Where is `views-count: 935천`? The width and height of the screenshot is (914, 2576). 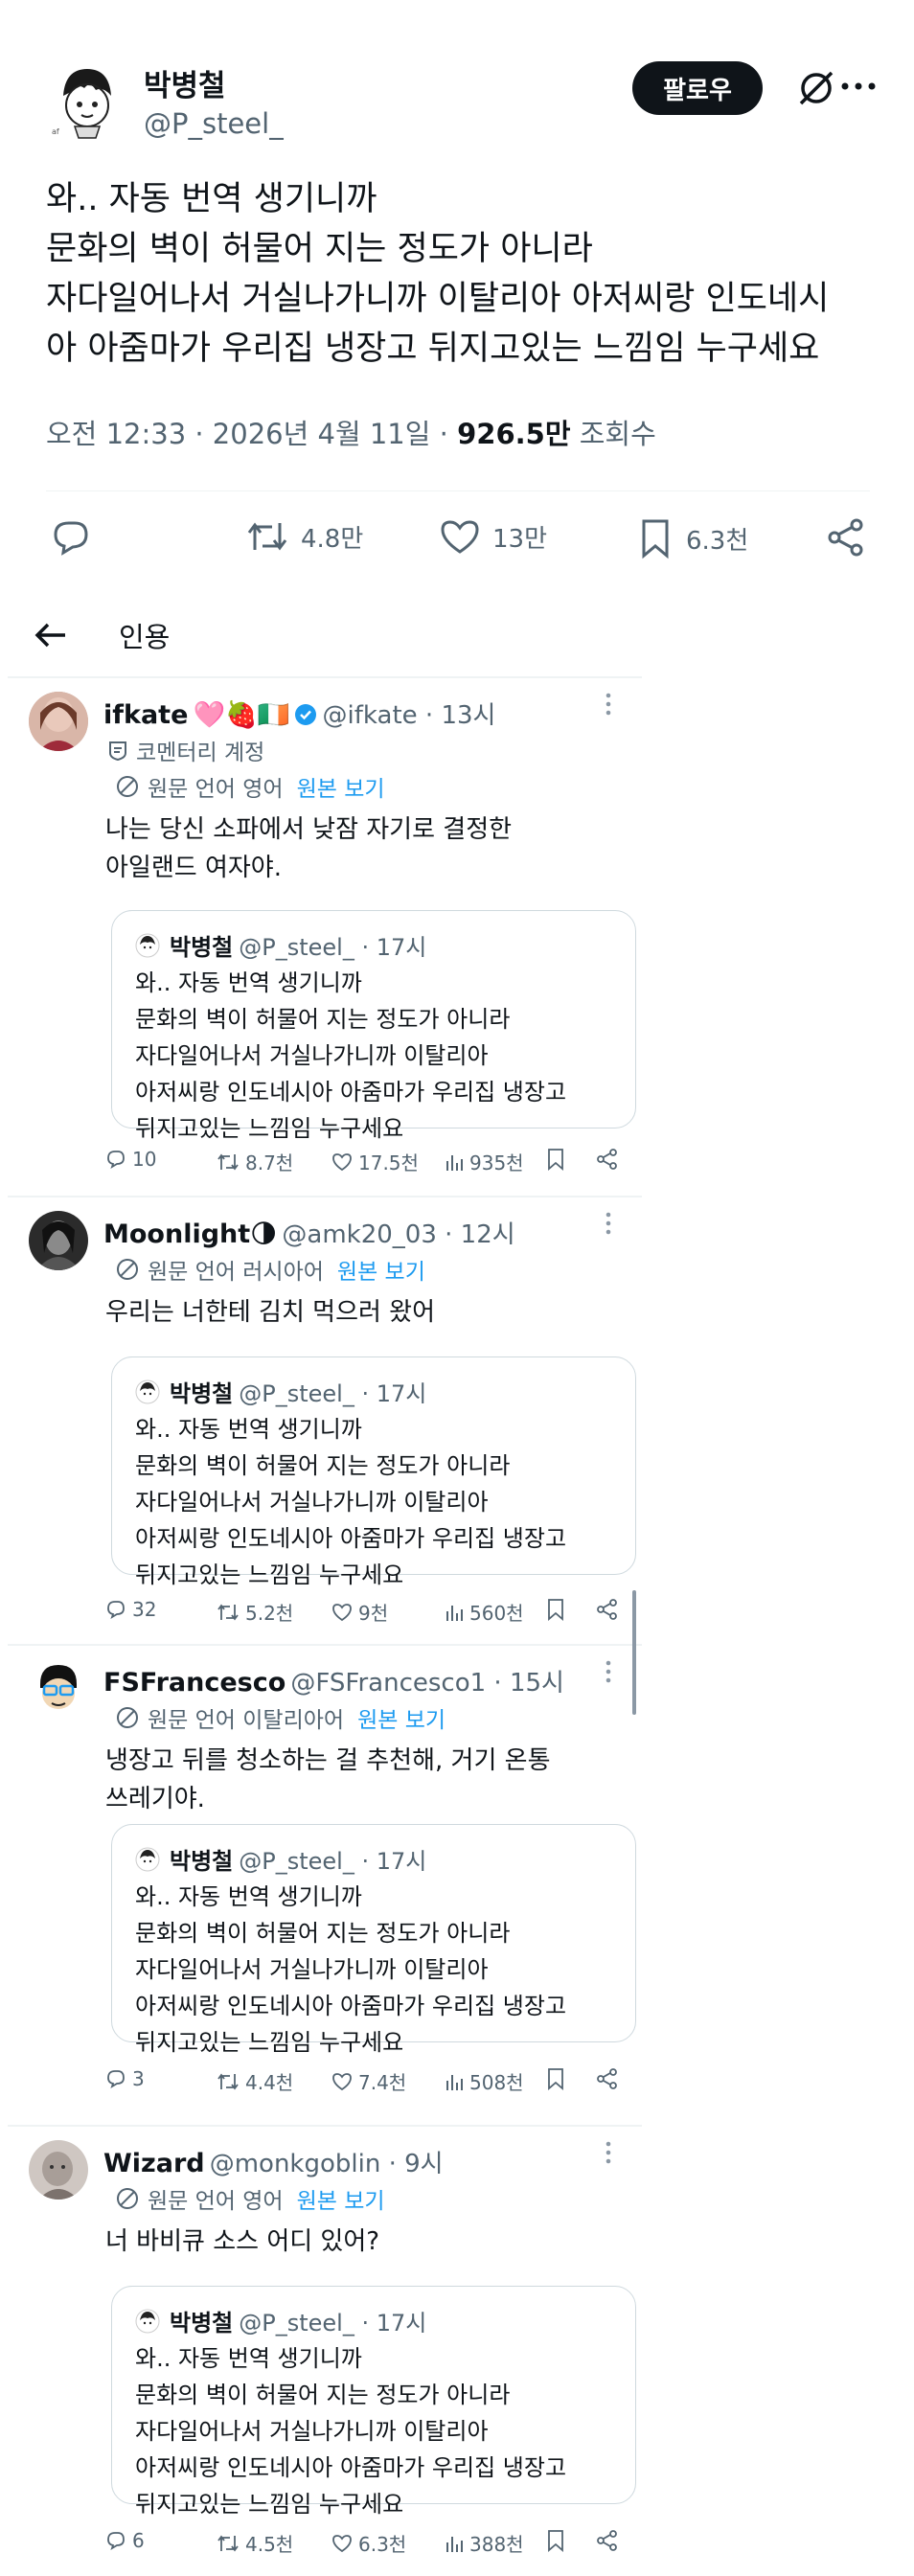
views-count: 935천 is located at coordinates (497, 1163).